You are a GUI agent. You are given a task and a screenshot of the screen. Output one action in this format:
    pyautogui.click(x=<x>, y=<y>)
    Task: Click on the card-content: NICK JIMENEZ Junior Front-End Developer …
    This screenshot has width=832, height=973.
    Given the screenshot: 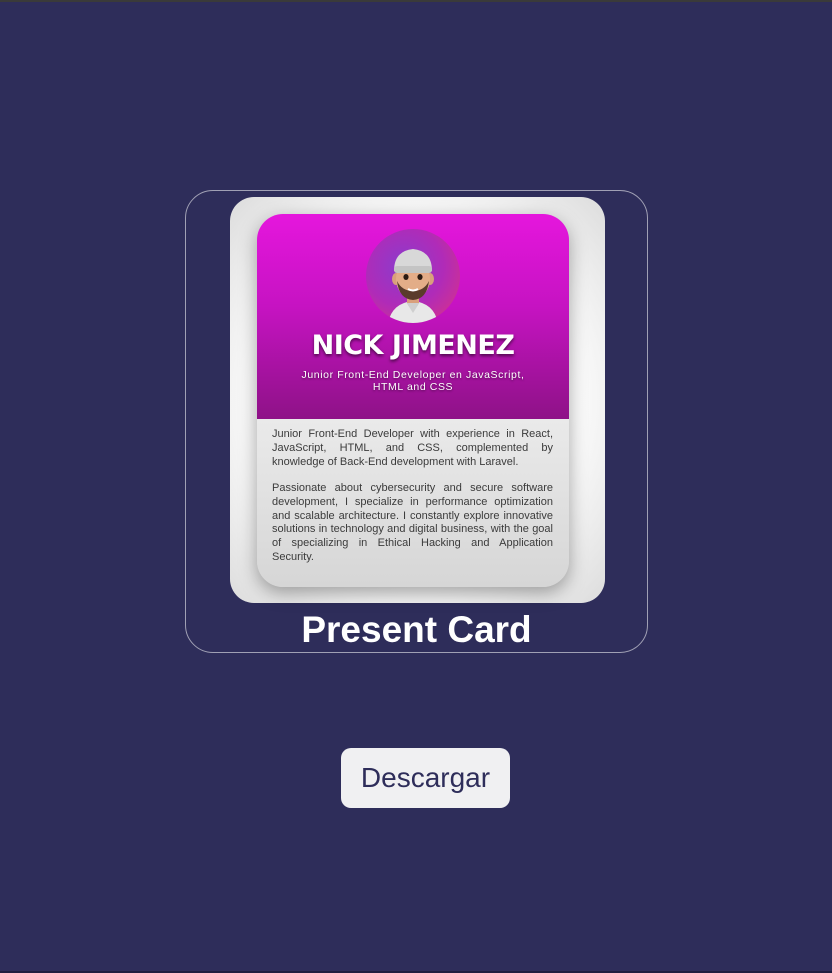 What is the action you would take?
    pyautogui.click(x=413, y=400)
    